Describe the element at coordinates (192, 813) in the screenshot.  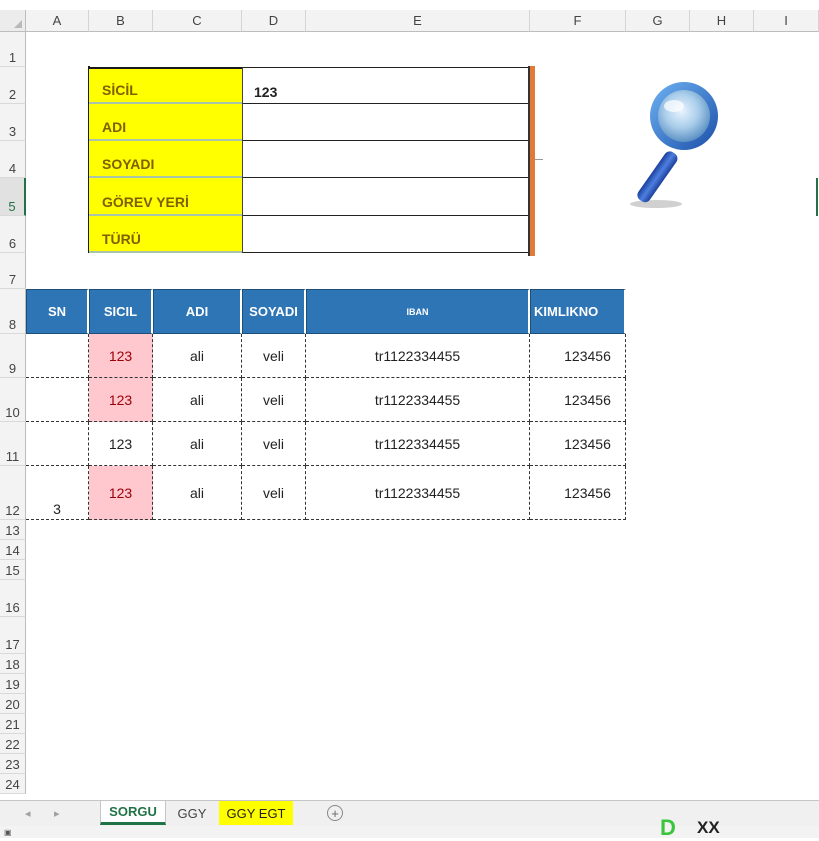
I see `tab-ggy: GGY` at that location.